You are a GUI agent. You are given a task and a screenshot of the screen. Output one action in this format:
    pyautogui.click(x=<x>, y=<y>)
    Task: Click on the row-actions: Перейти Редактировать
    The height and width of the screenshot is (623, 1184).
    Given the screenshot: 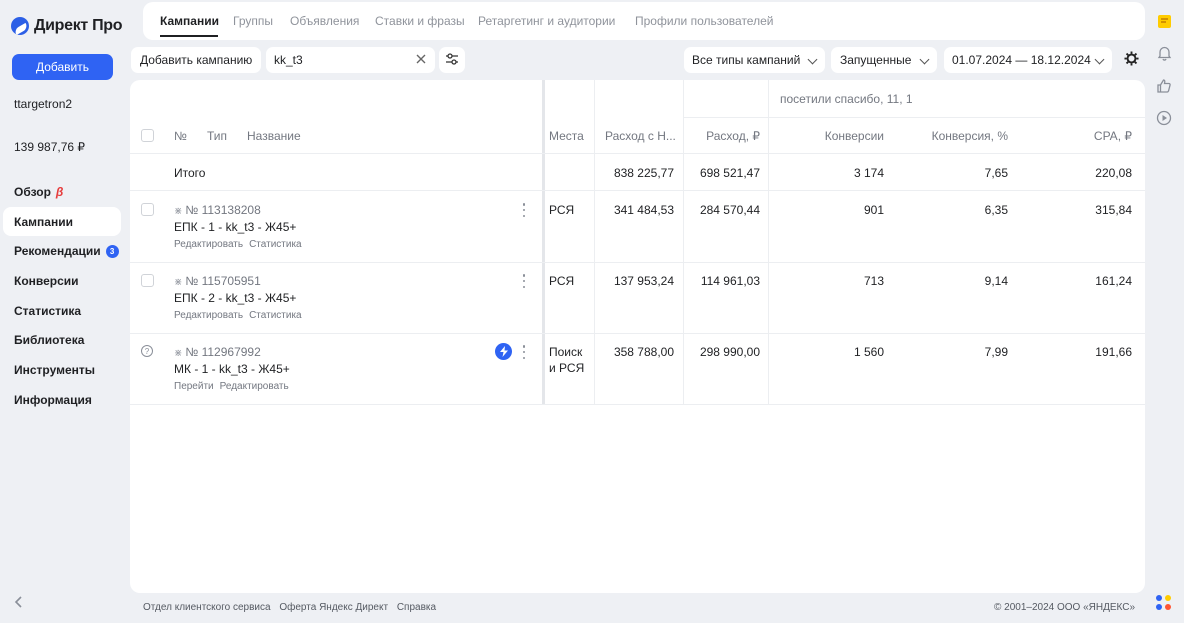 What is the action you would take?
    pyautogui.click(x=234, y=386)
    